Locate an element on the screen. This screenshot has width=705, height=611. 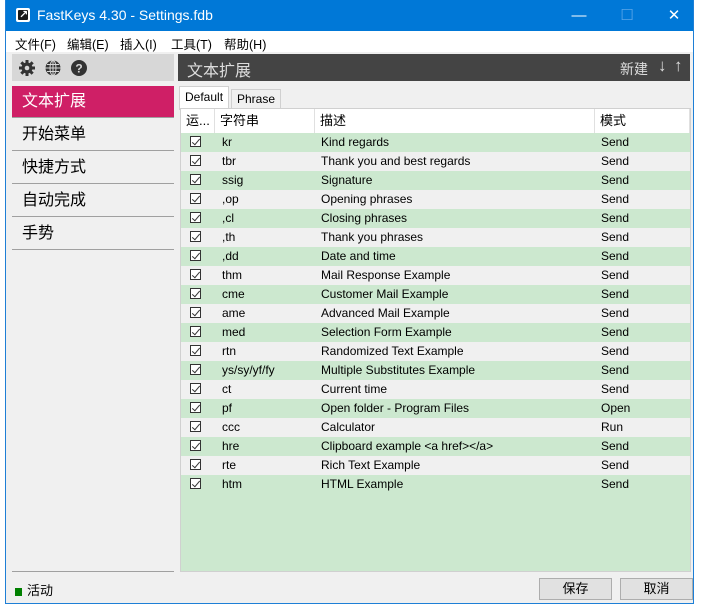
sidebar: 文本扩展 开始菜单 快捷方式 自动完成 手势 is located at coordinates (93, 168).